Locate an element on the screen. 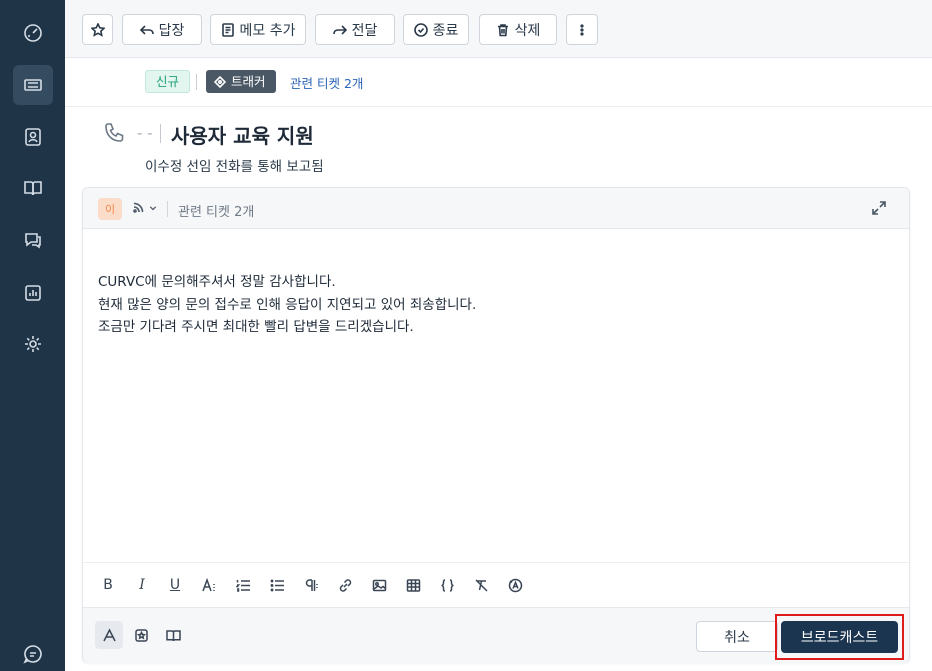  star-button is located at coordinates (97, 29).